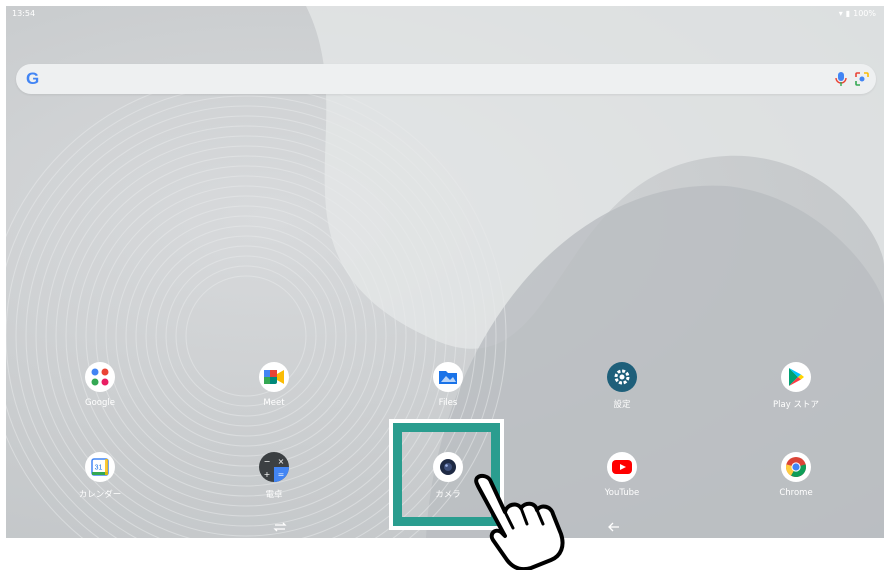 Image resolution: width=884 pixels, height=572 pixels. Describe the element at coordinates (33, 78) in the screenshot. I see `google-g-icon: G` at that location.